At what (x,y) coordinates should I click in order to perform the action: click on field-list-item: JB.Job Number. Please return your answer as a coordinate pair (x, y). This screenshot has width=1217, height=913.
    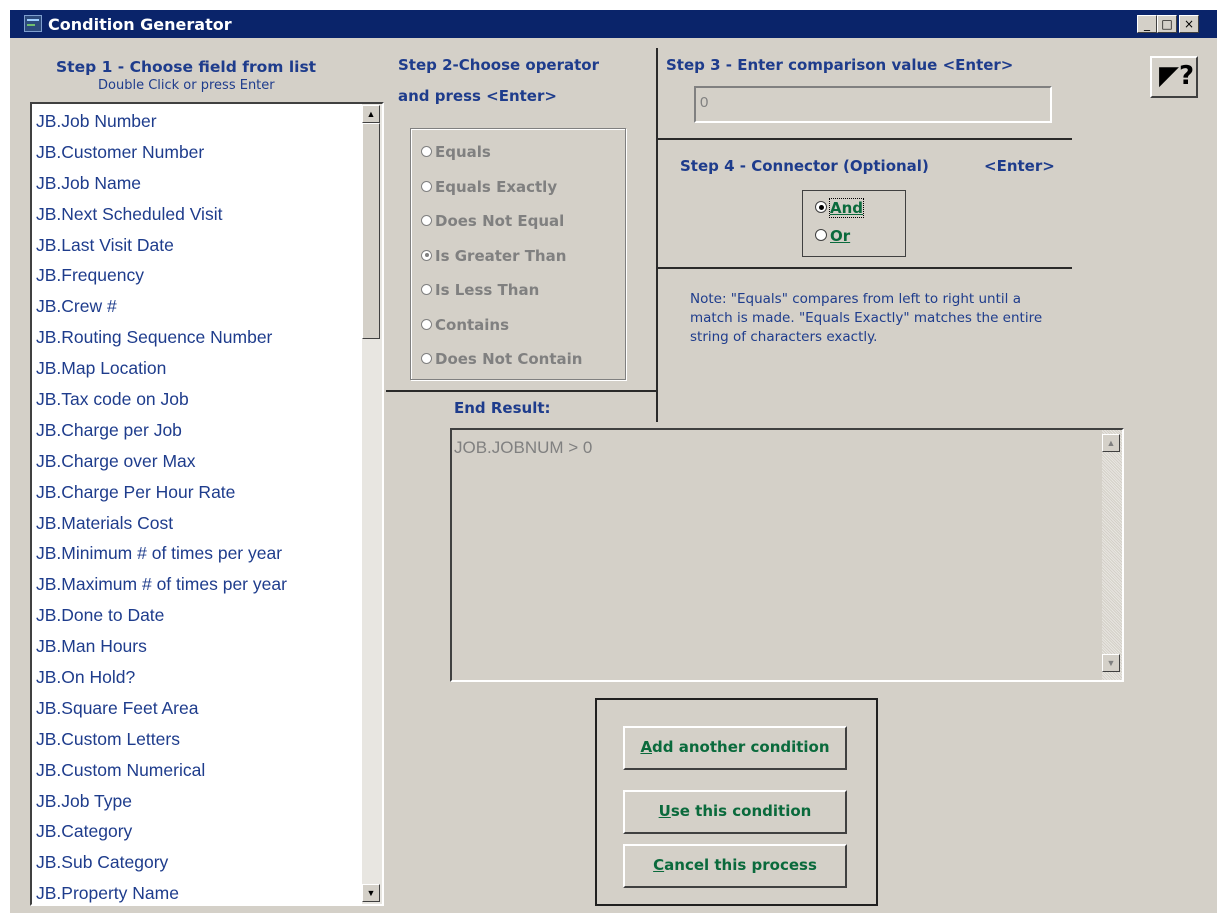
    Looking at the image, I should click on (196, 121).